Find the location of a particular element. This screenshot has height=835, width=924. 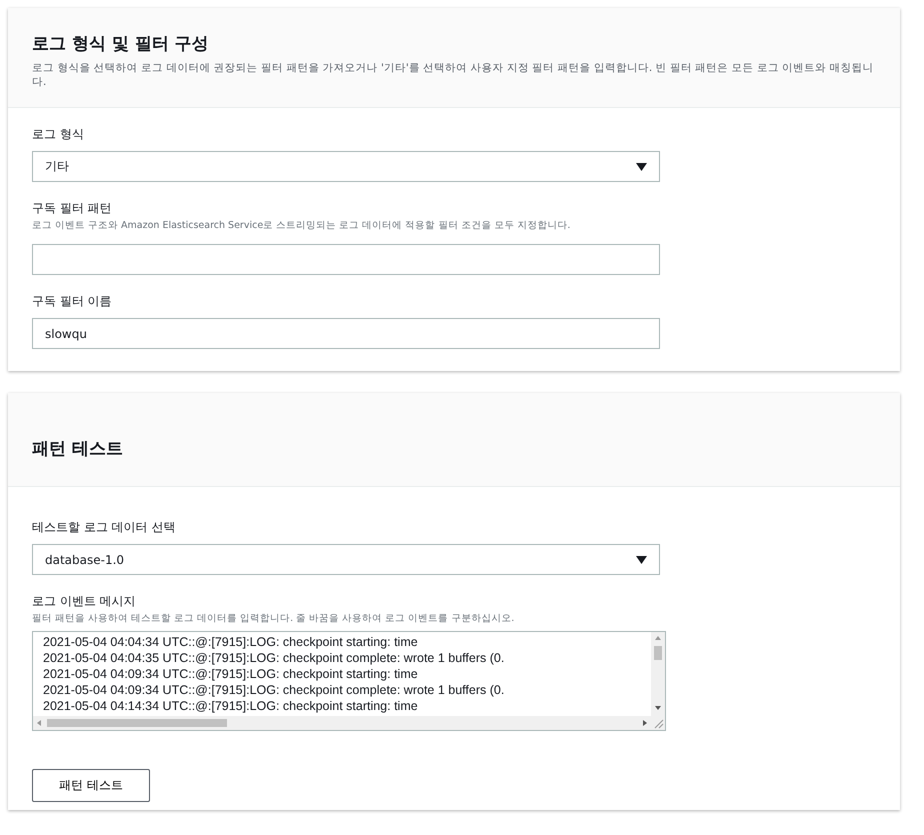

test-pattern-button: 패턴 테스트 is located at coordinates (91, 785).